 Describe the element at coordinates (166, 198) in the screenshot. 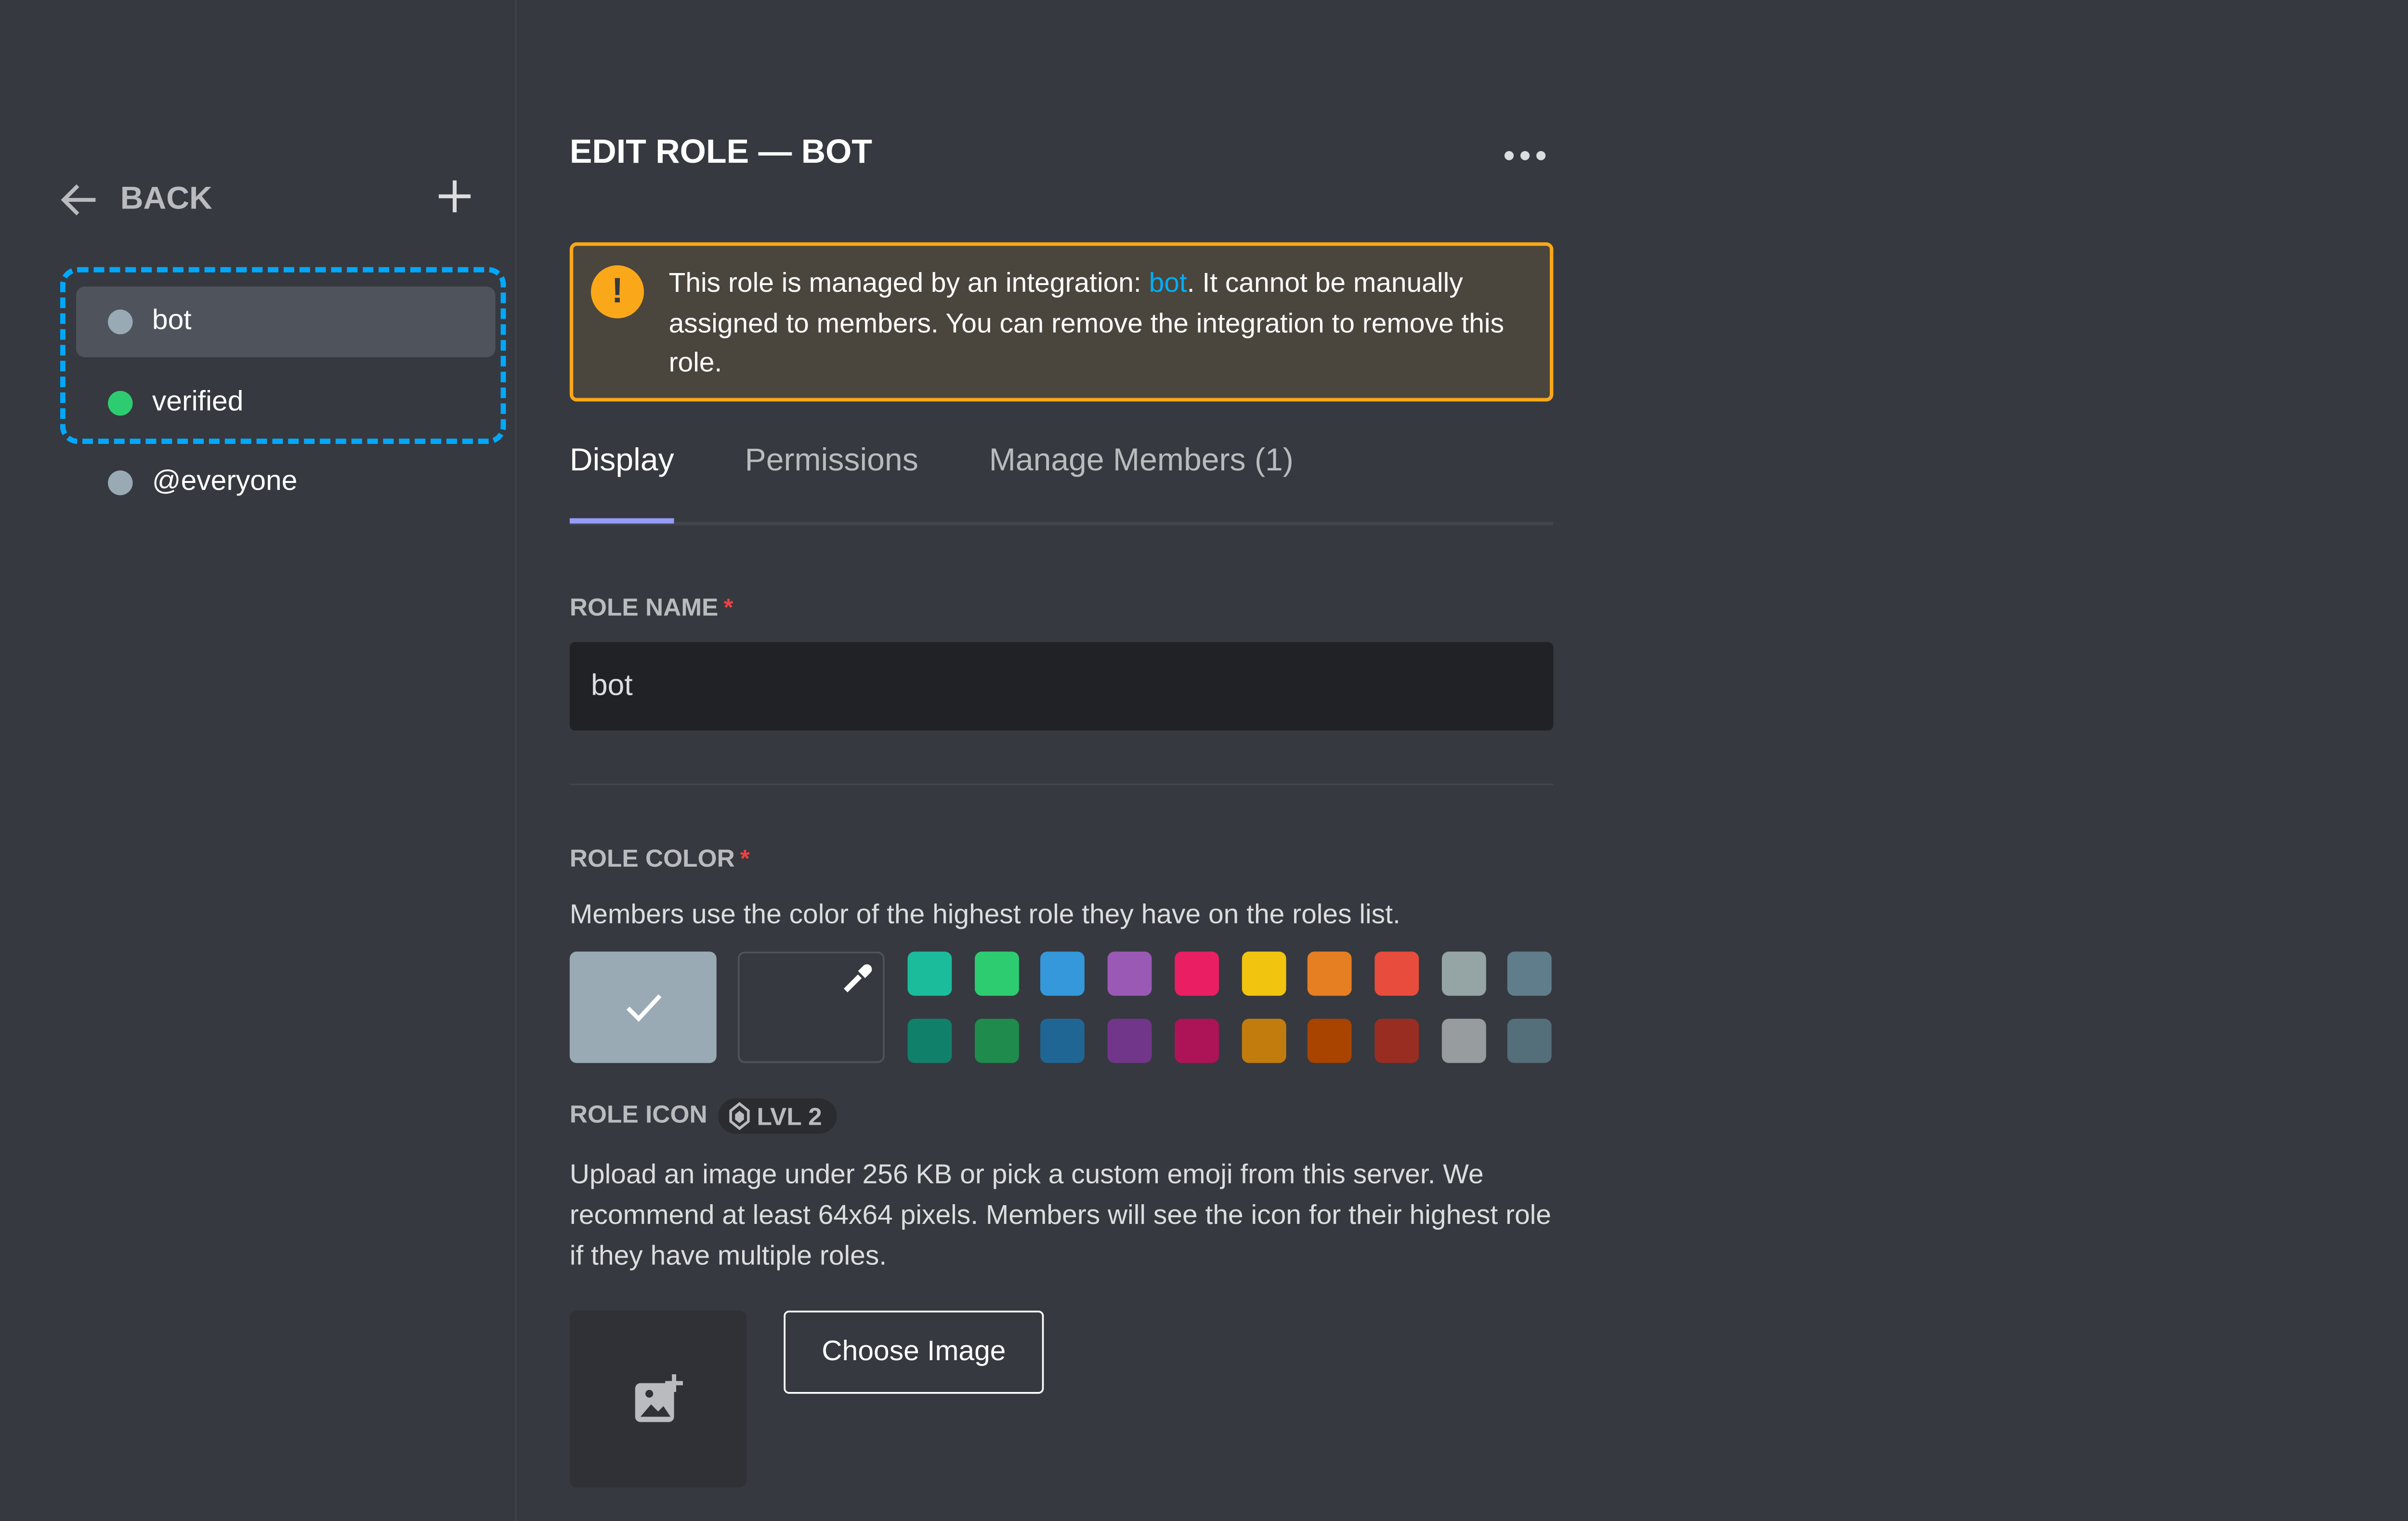

I see `back-label: BACK` at that location.